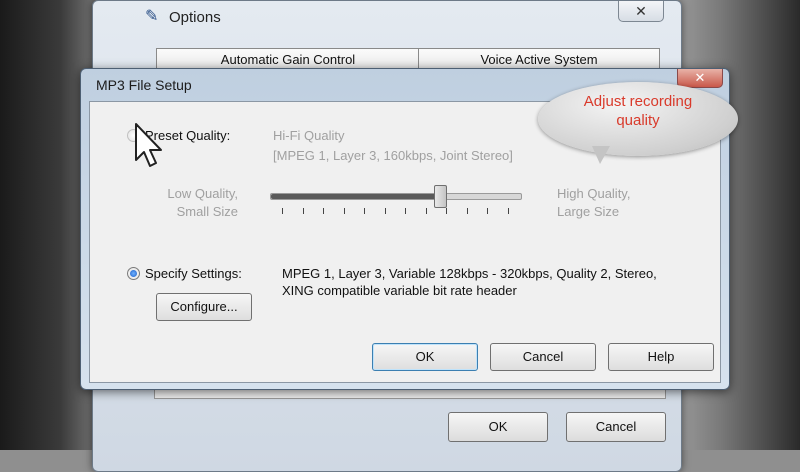  Describe the element at coordinates (543, 357) in the screenshot. I see `mp3-cancel-button: Cancel` at that location.